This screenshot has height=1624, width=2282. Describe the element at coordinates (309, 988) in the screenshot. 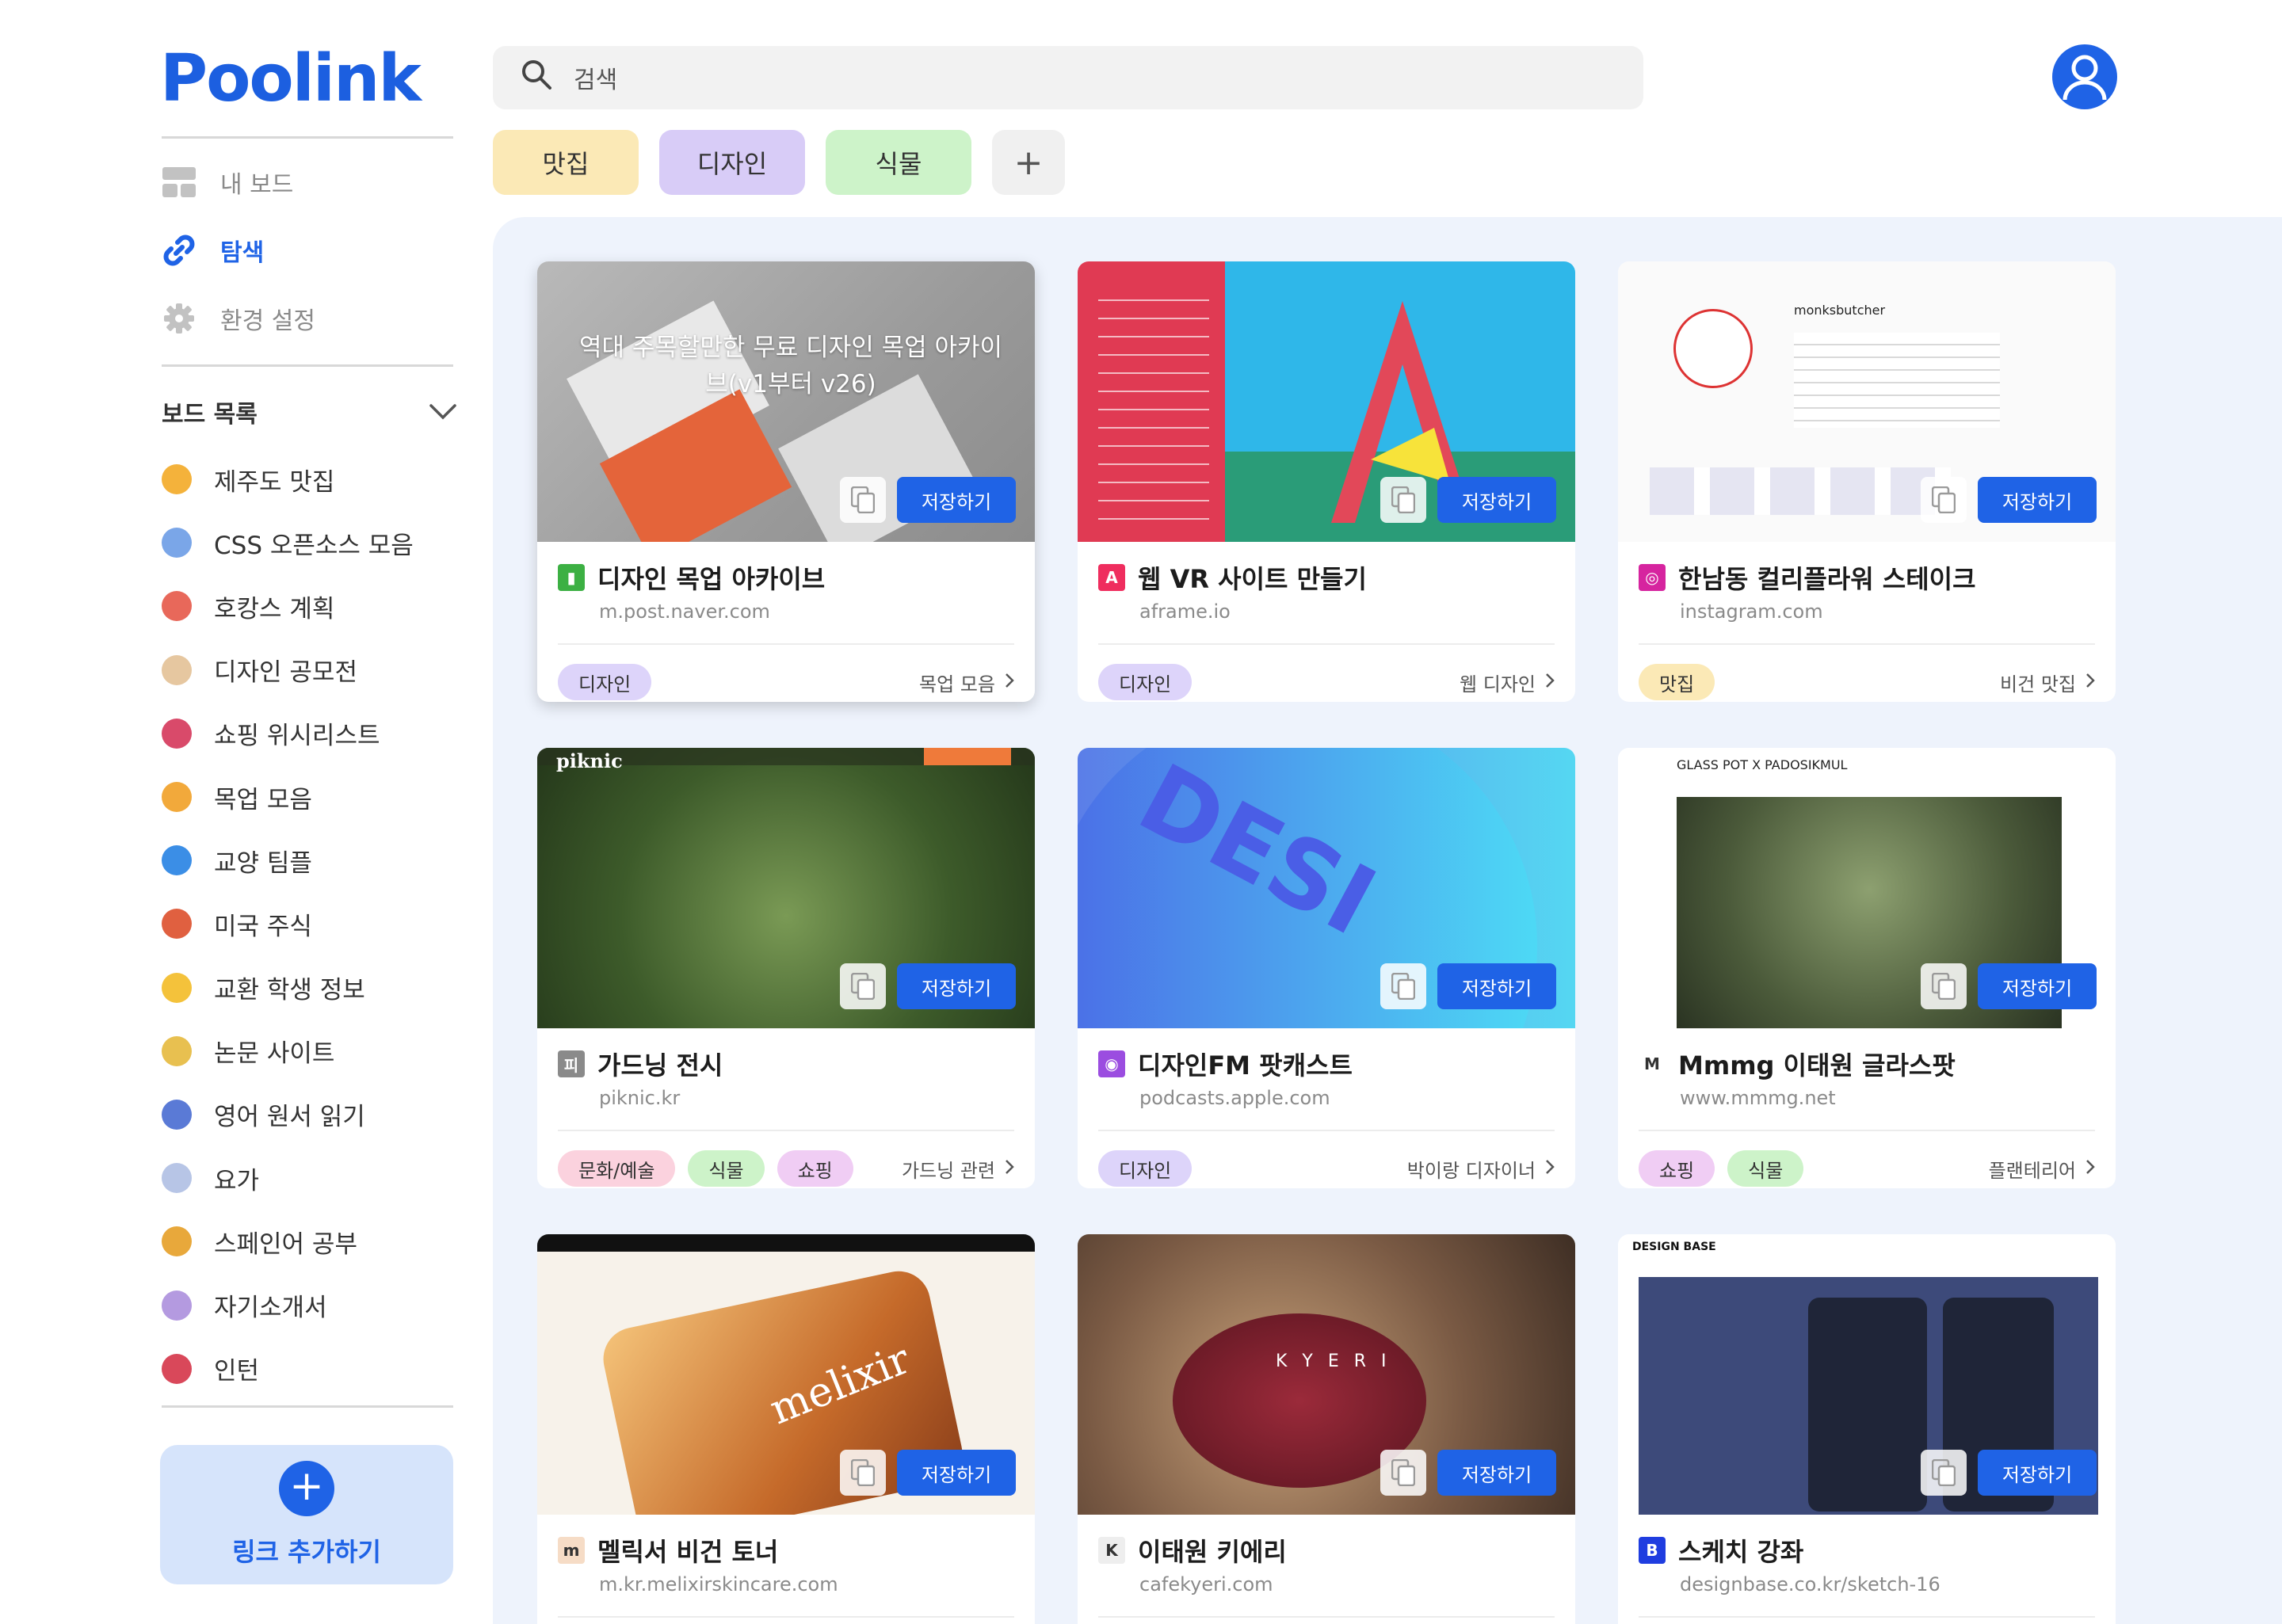

I see `board-item: 교환 학생 정보` at that location.